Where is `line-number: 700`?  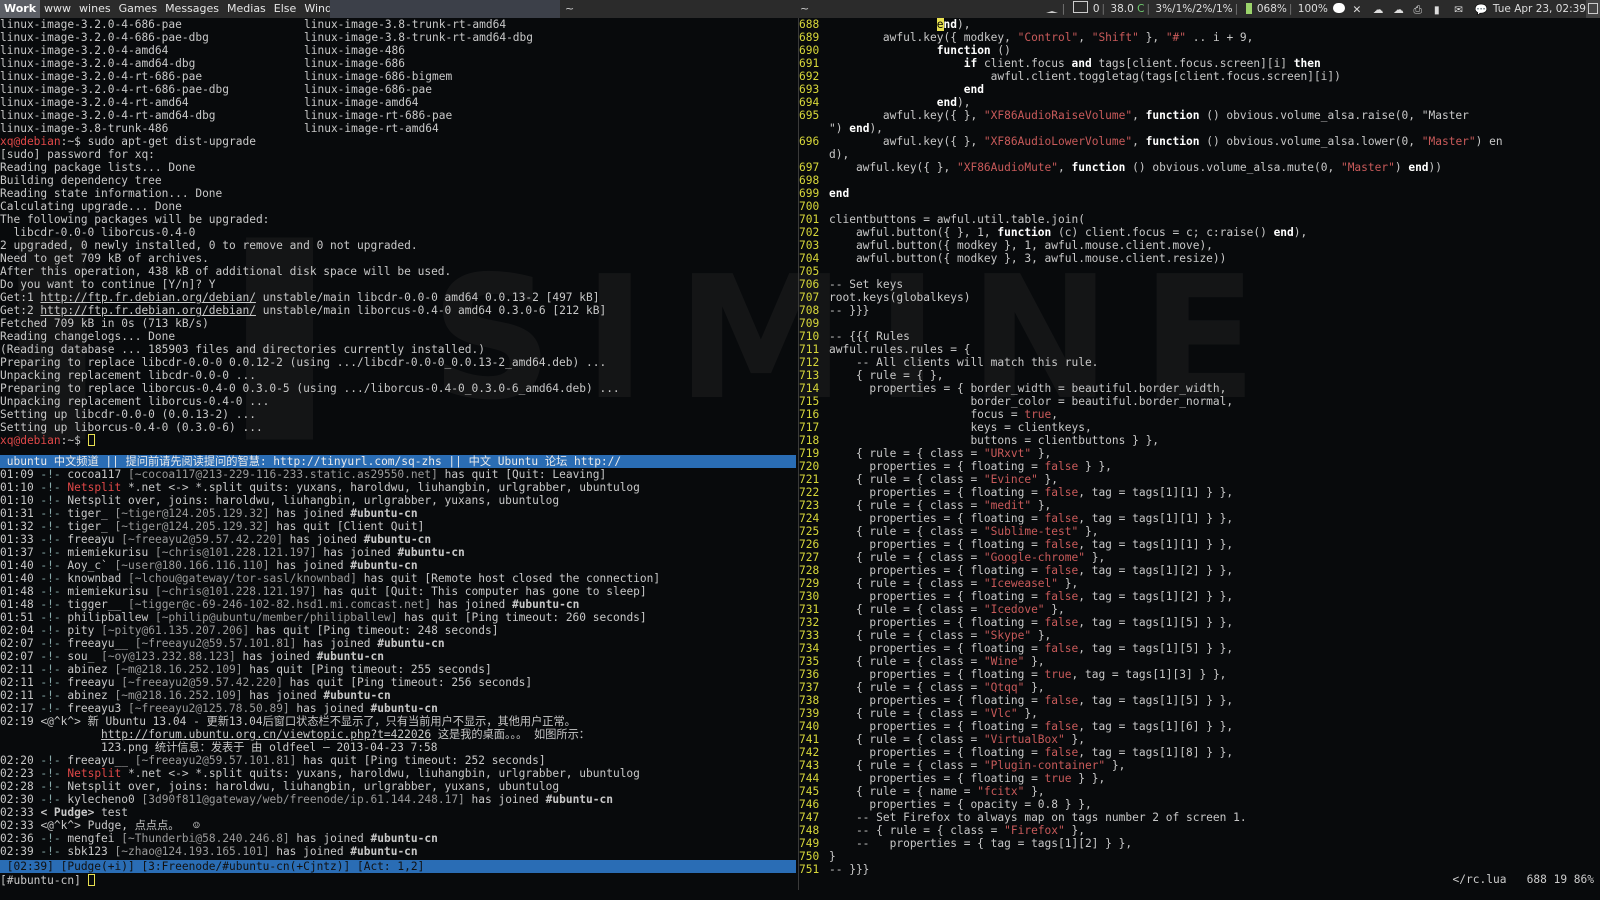
line-number: 700 is located at coordinates (809, 206).